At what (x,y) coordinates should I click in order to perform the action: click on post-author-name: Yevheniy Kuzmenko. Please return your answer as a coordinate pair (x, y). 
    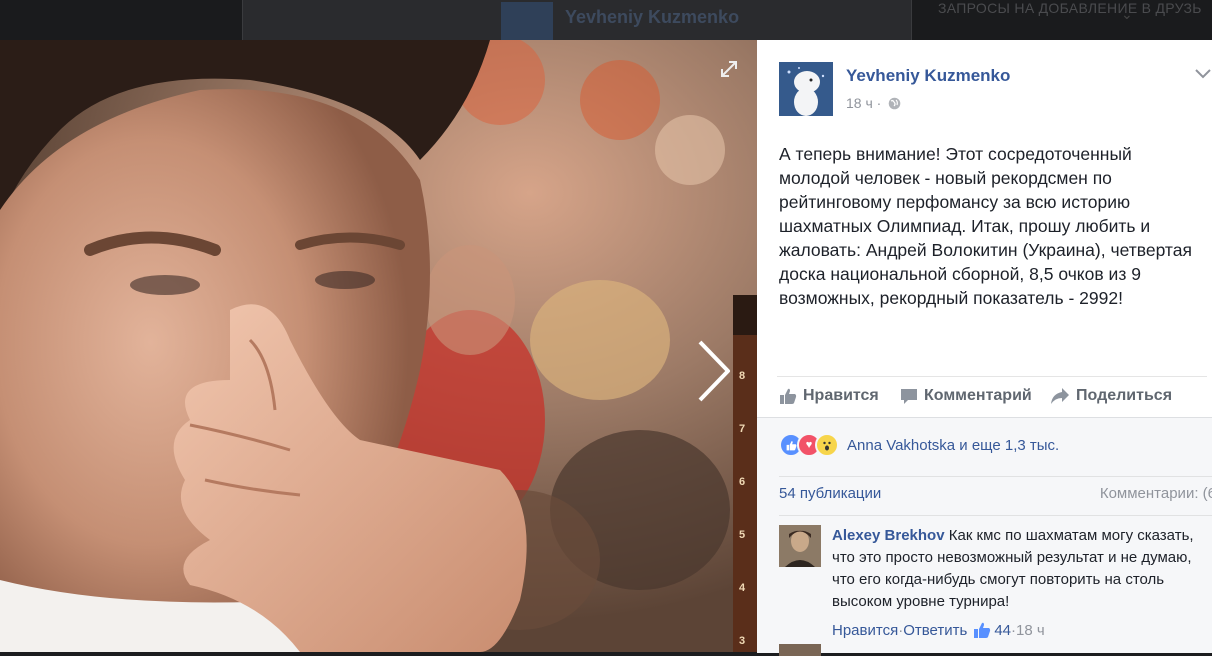
    Looking at the image, I should click on (928, 76).